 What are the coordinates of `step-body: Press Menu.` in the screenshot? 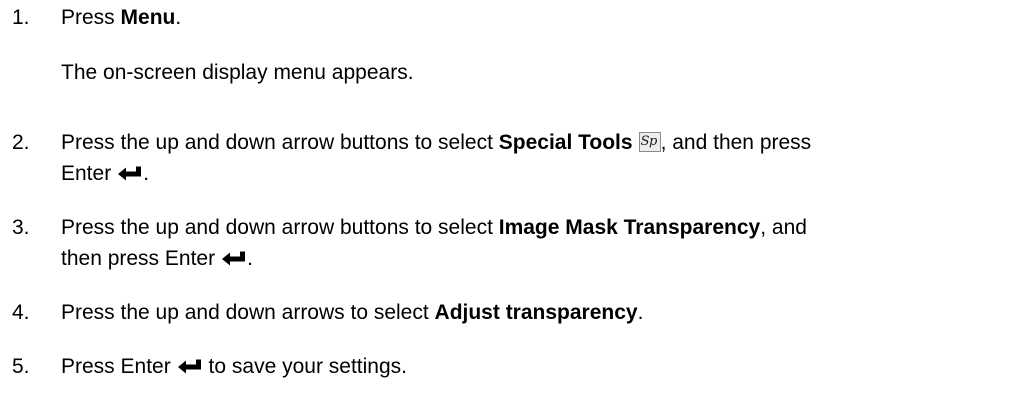 It's located at (538, 17).